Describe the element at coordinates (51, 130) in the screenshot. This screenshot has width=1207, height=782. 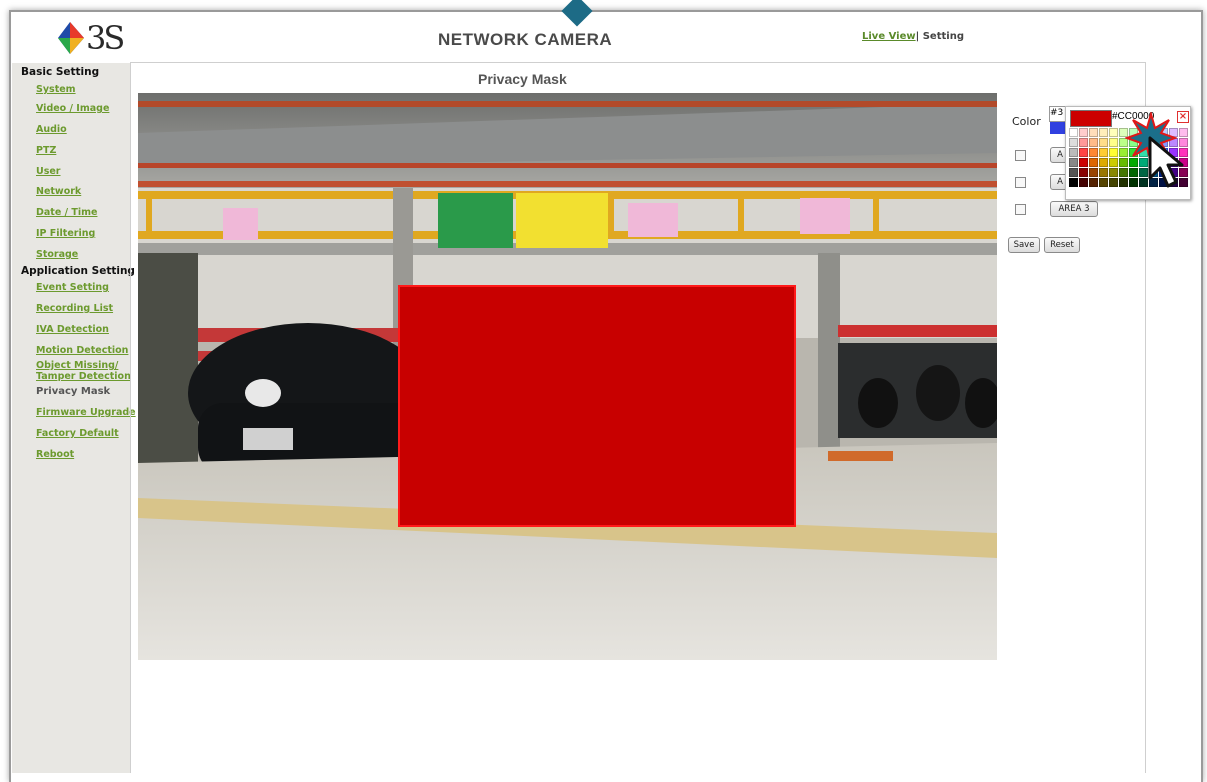
I see `sidebar-item-audio: Audio` at that location.